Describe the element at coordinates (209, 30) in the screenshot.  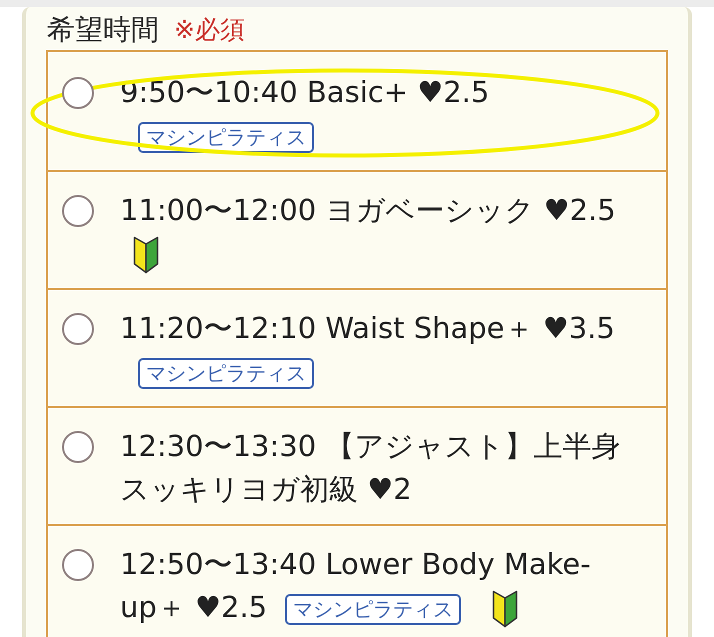
I see `required-mark: ※必須` at that location.